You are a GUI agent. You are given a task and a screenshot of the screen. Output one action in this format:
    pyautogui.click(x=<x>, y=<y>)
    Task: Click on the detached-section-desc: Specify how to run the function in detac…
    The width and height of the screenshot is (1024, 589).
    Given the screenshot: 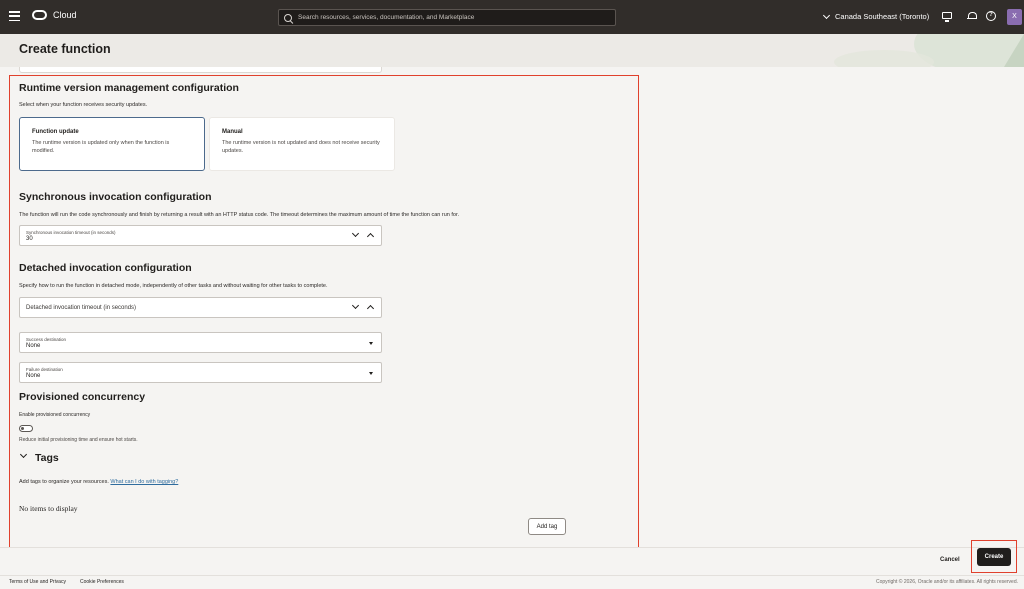 What is the action you would take?
    pyautogui.click(x=173, y=286)
    